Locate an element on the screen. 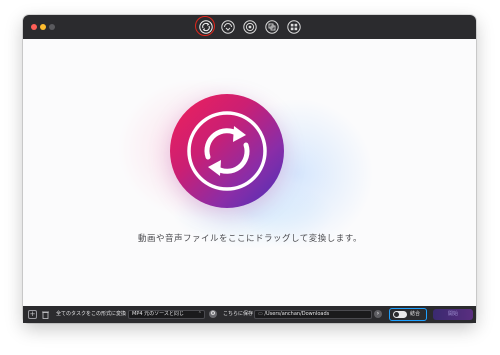  zoom-window-button is located at coordinates (52, 27).